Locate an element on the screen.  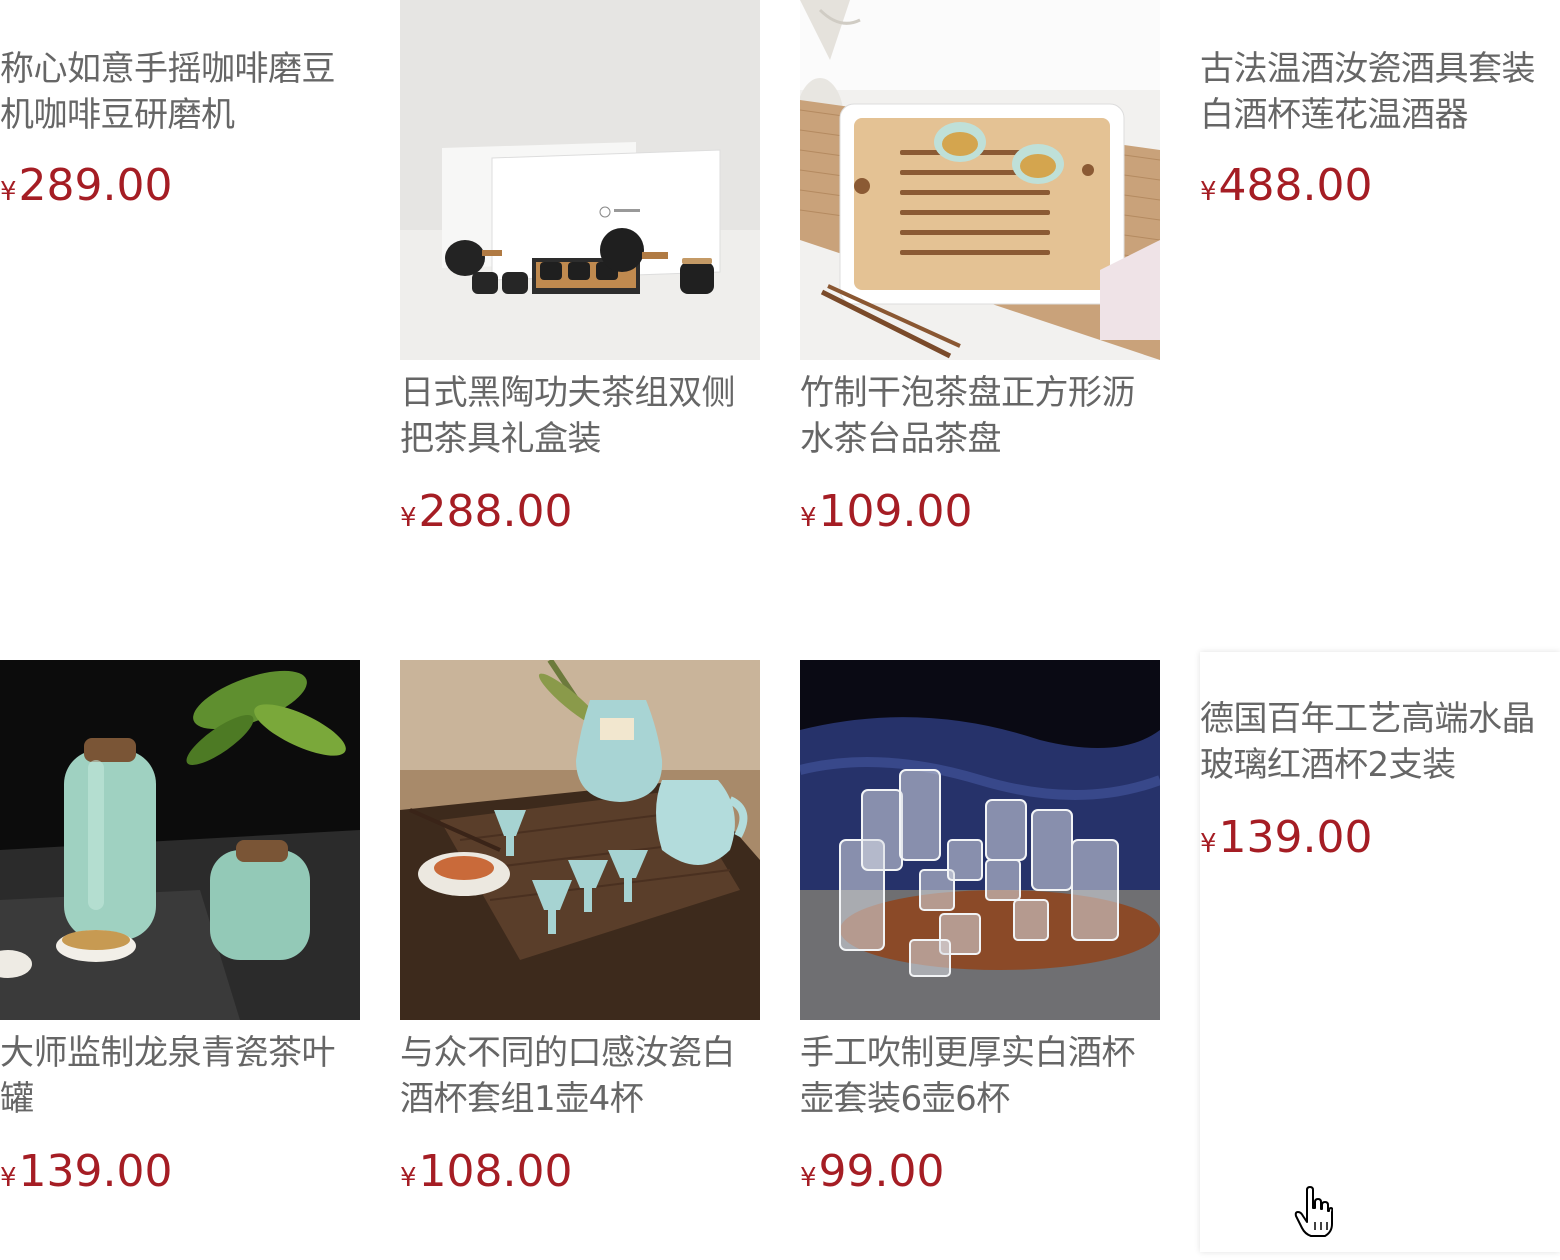
product-price: ¥289.00 is located at coordinates (86, 189).